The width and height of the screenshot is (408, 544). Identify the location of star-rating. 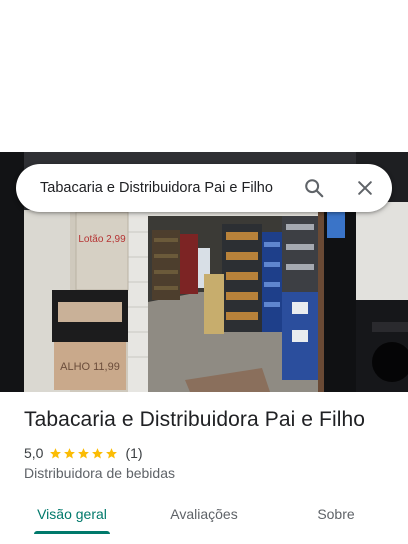
(84, 453).